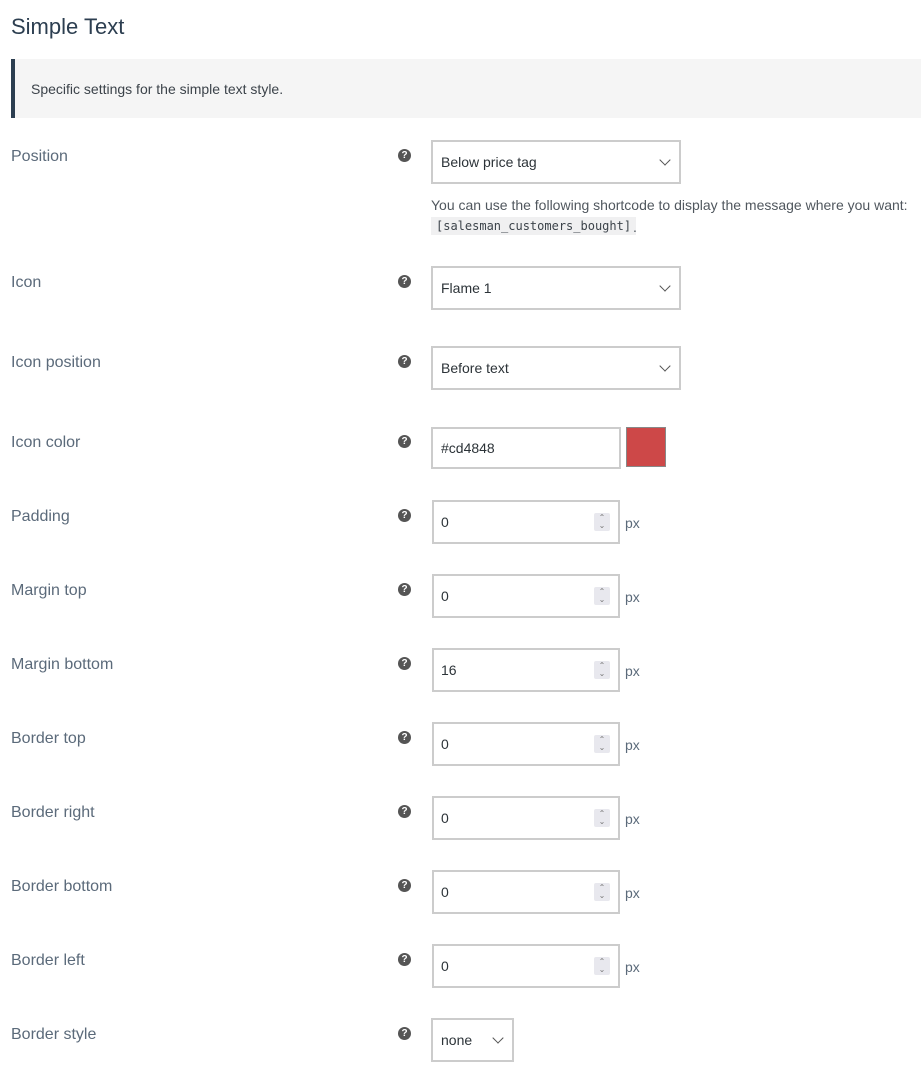  Describe the element at coordinates (49, 590) in the screenshot. I see `margin-top-label: Margin top` at that location.